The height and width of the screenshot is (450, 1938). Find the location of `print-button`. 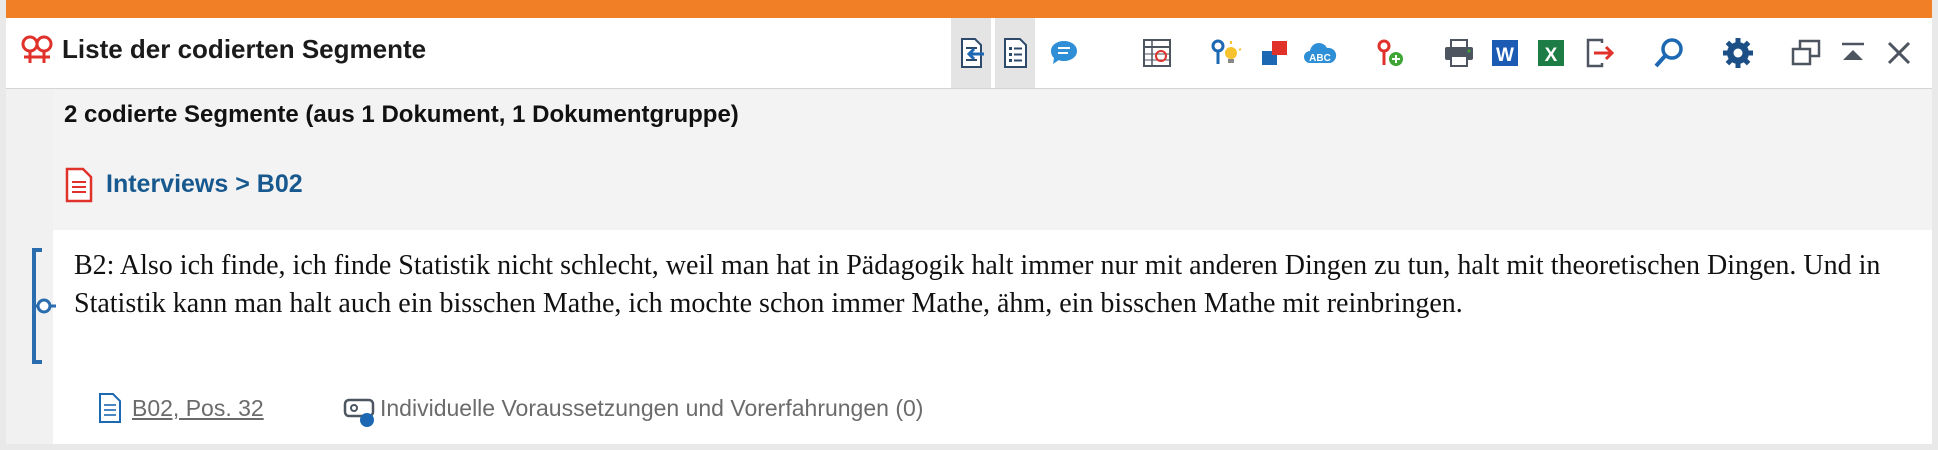

print-button is located at coordinates (1459, 53).